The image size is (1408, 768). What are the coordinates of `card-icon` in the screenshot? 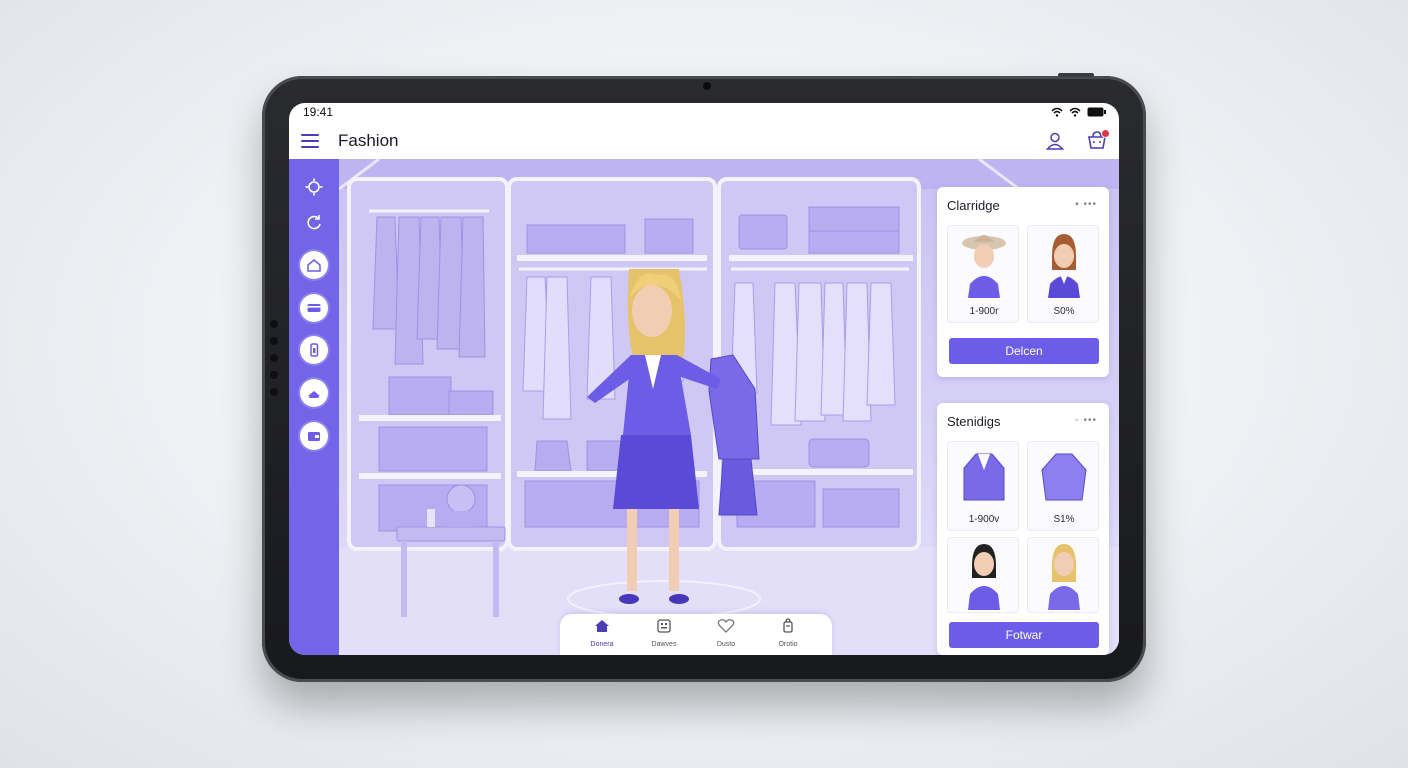 It's located at (314, 308).